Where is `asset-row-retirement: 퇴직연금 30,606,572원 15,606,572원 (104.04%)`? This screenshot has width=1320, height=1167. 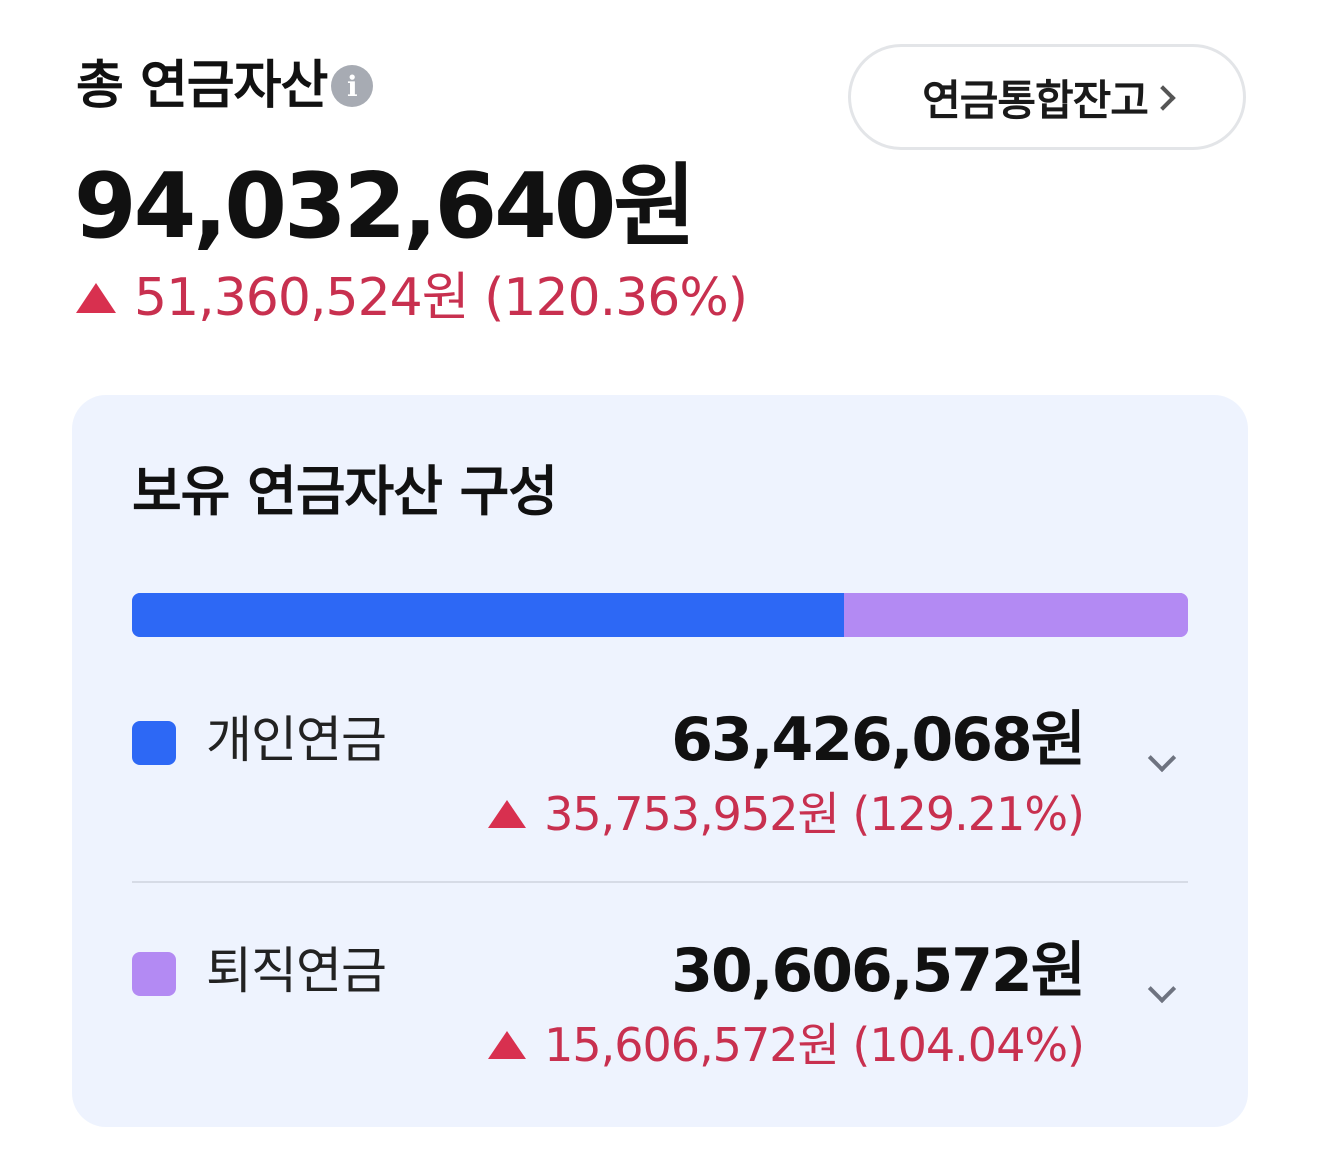 asset-row-retirement: 퇴직연금 30,606,572원 15,606,572원 (104.04%) is located at coordinates (660, 1006).